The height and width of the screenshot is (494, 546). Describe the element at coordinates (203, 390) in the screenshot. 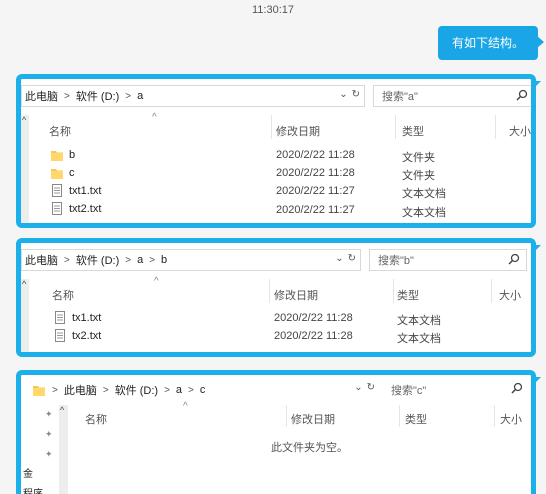

I see `breadcrumb-folder: c` at that location.